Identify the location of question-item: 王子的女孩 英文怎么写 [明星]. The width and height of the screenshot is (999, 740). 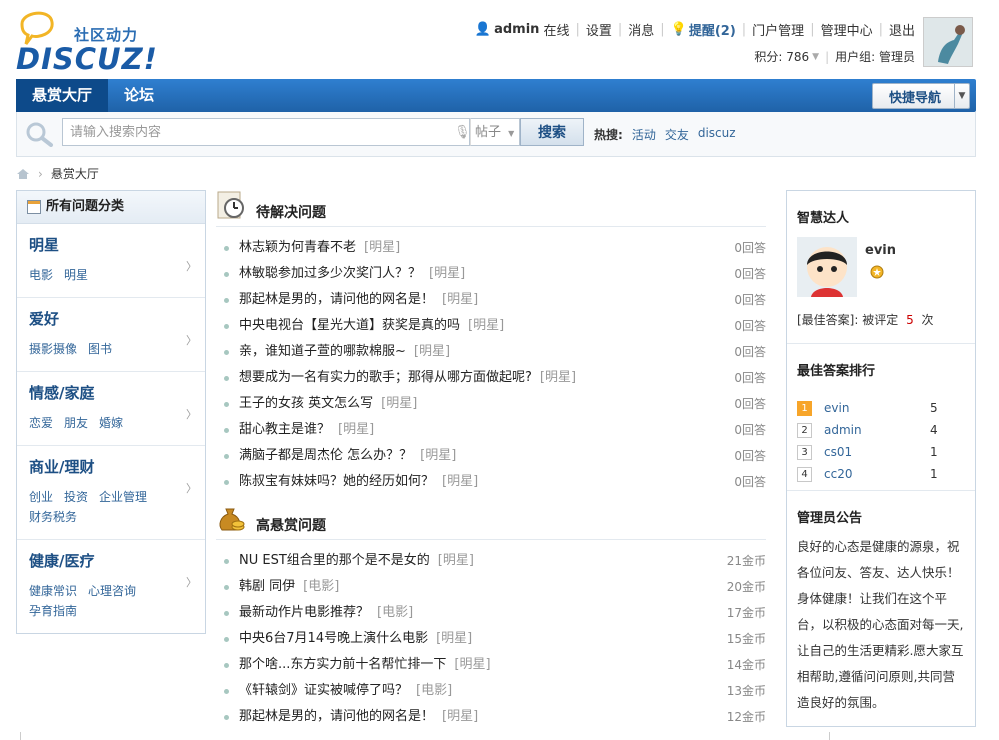
(328, 404).